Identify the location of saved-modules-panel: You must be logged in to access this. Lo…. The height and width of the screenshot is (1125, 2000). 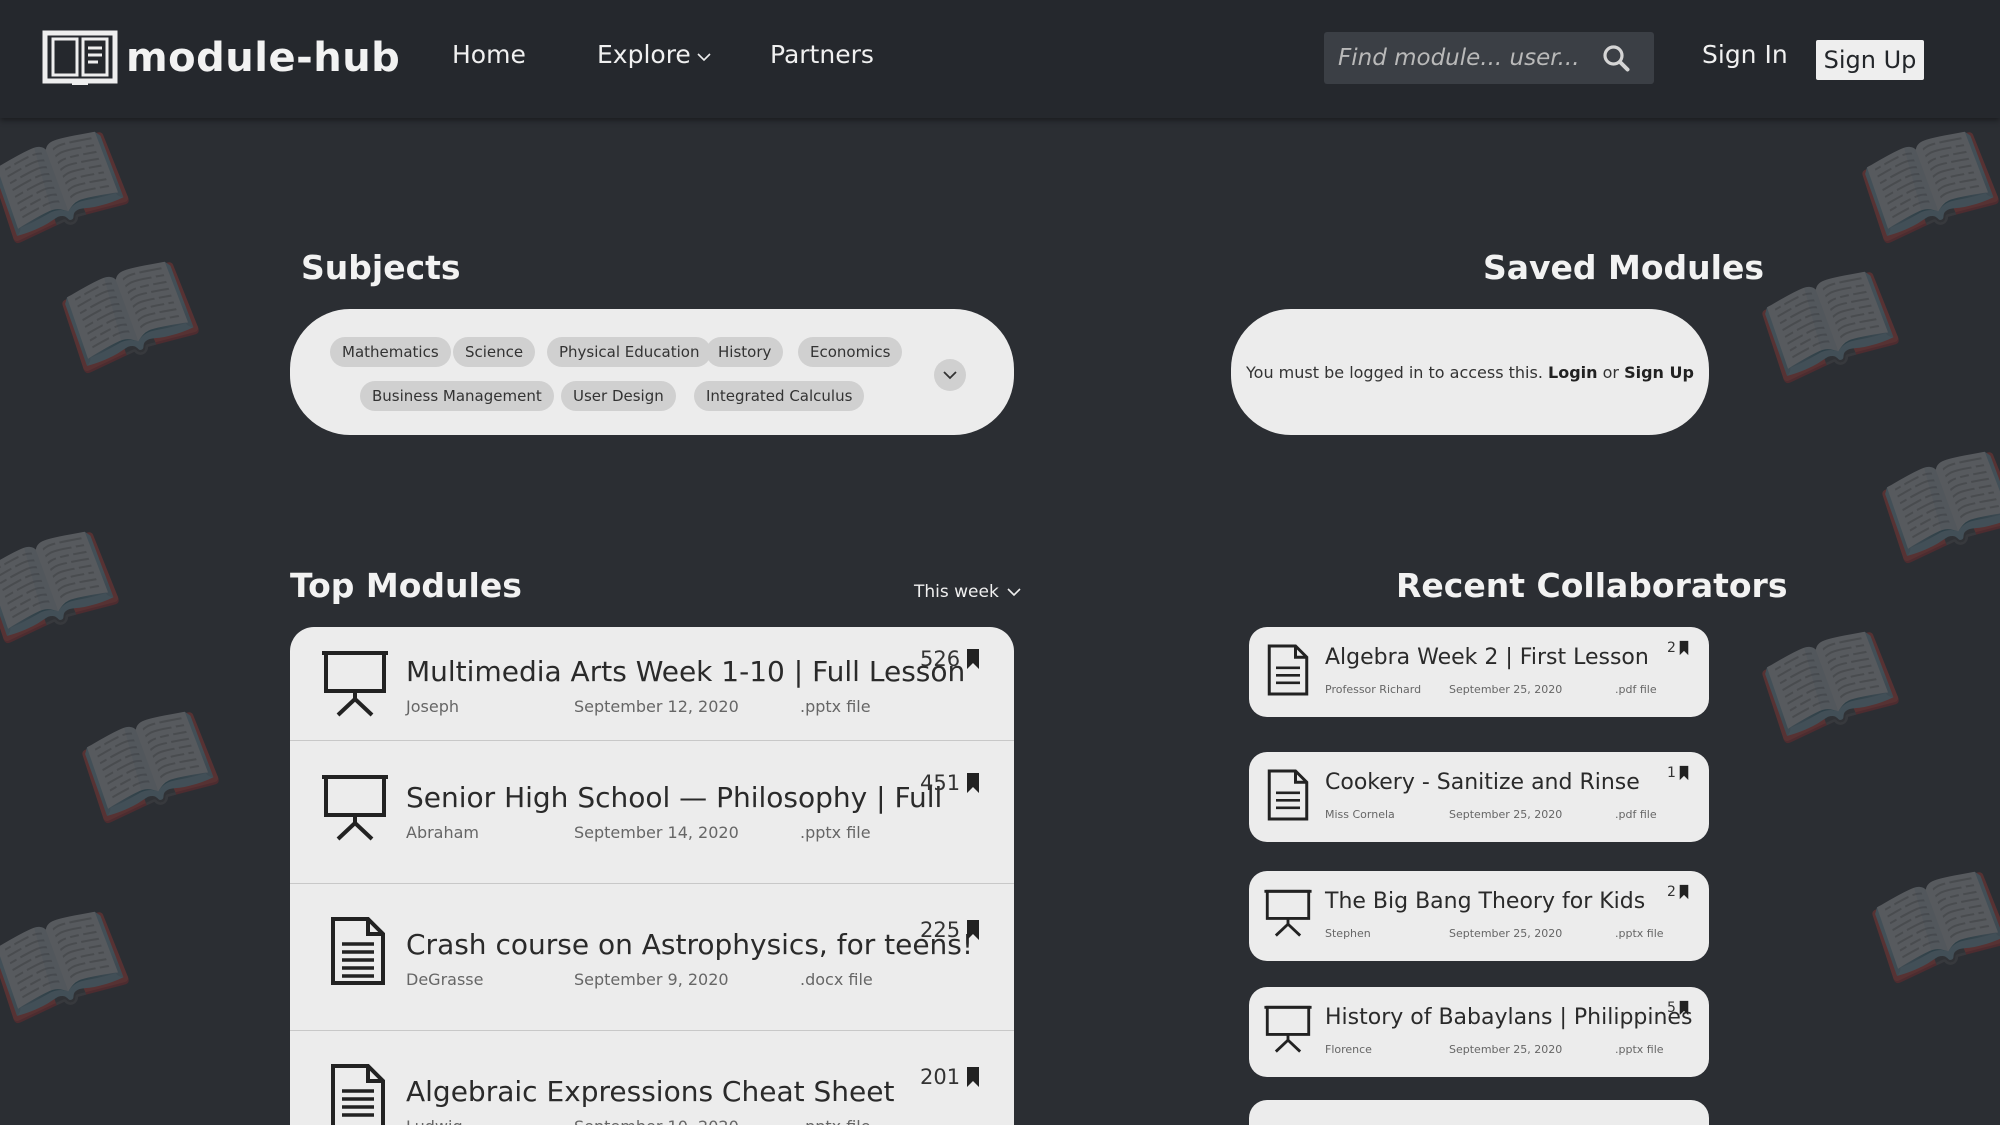
(1470, 372).